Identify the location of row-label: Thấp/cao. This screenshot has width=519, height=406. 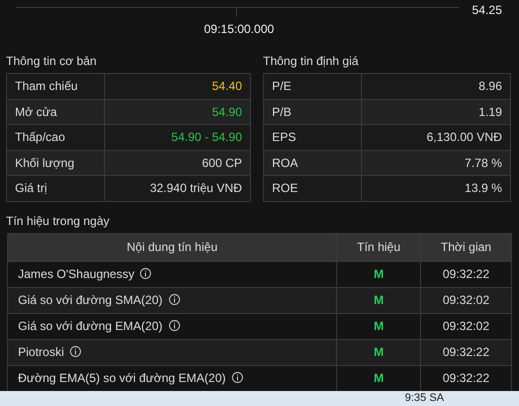
(55, 137).